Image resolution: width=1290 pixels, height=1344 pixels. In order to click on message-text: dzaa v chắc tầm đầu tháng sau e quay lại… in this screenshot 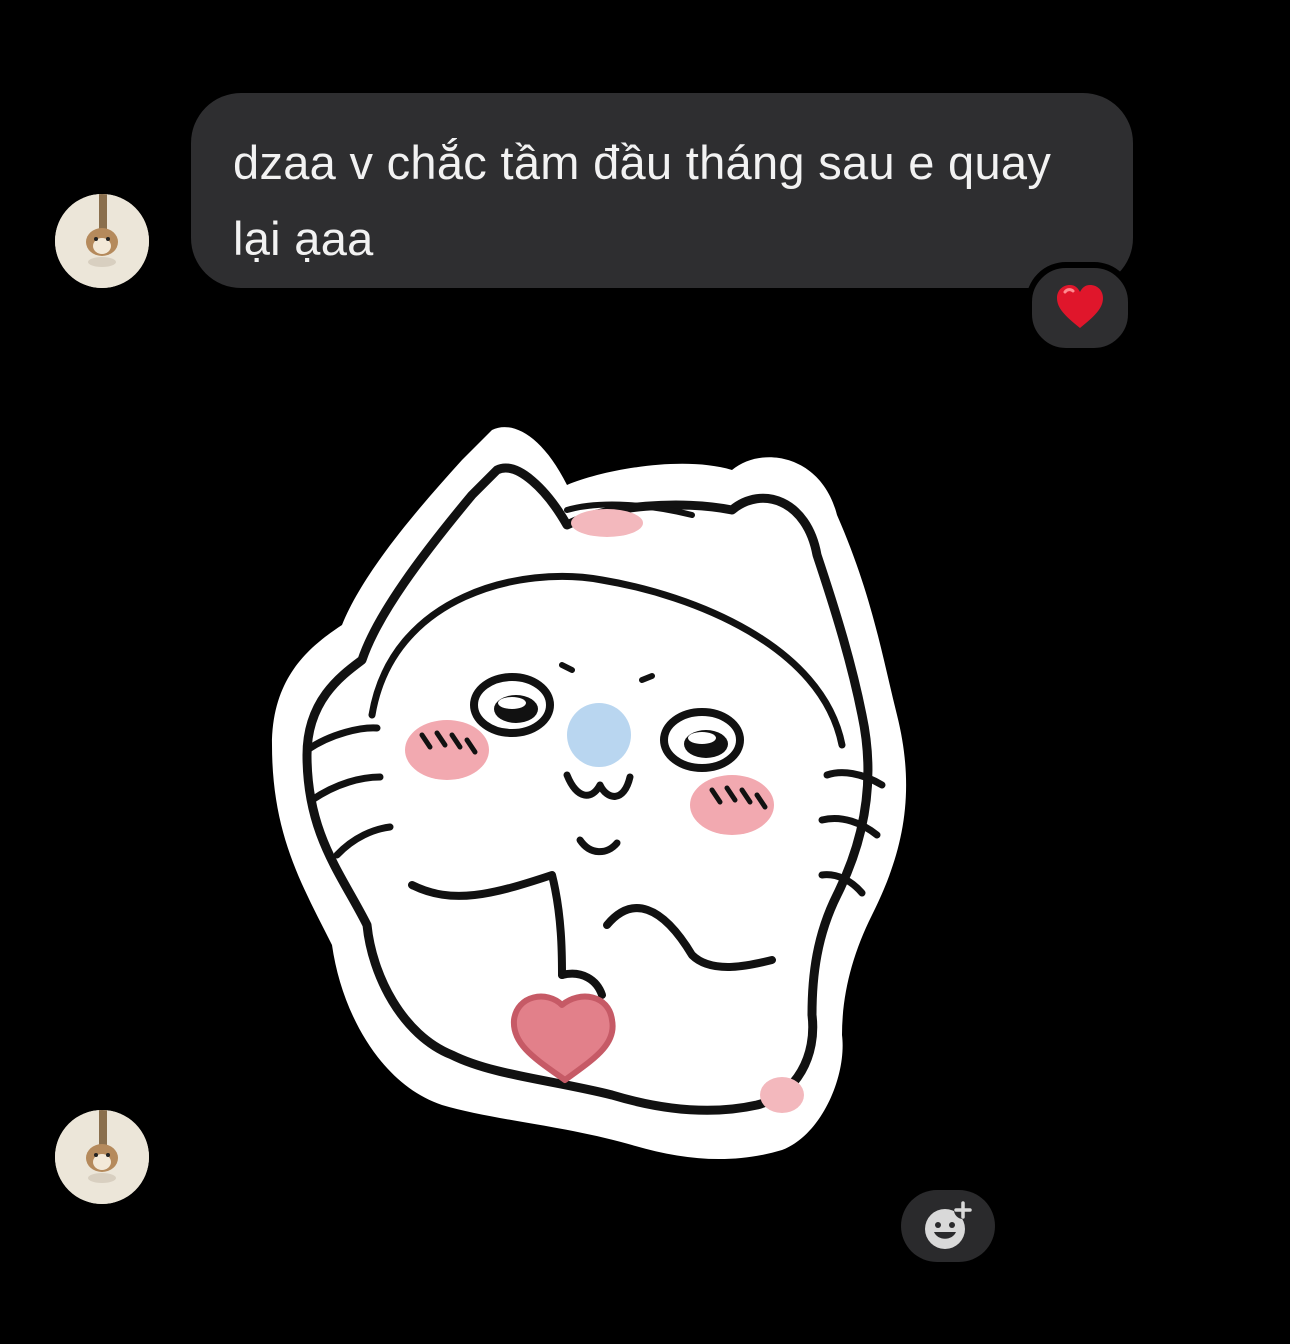, I will do `click(642, 200)`.